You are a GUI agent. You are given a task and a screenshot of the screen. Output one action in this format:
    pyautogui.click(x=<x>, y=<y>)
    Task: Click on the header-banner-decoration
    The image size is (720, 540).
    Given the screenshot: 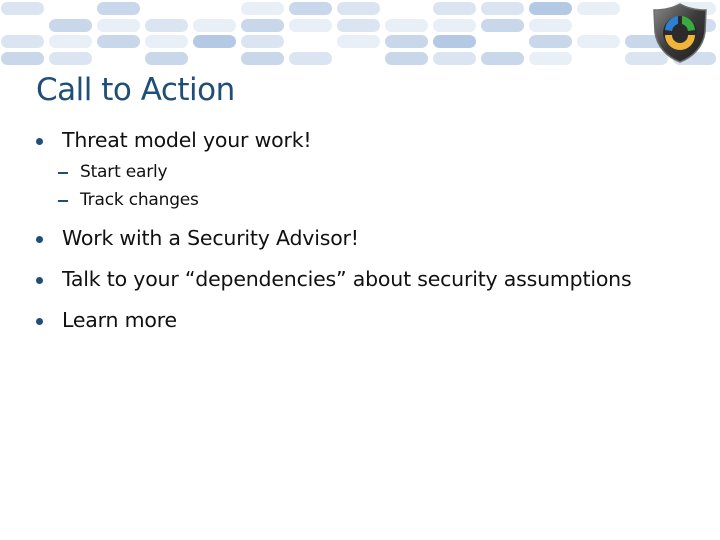 What is the action you would take?
    pyautogui.click(x=360, y=35)
    